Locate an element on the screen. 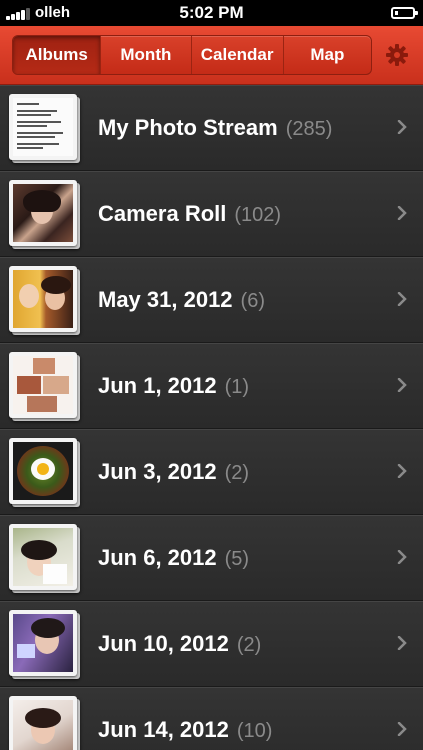 Image resolution: width=423 pixels, height=750 pixels. album-count: (6) is located at coordinates (252, 301).